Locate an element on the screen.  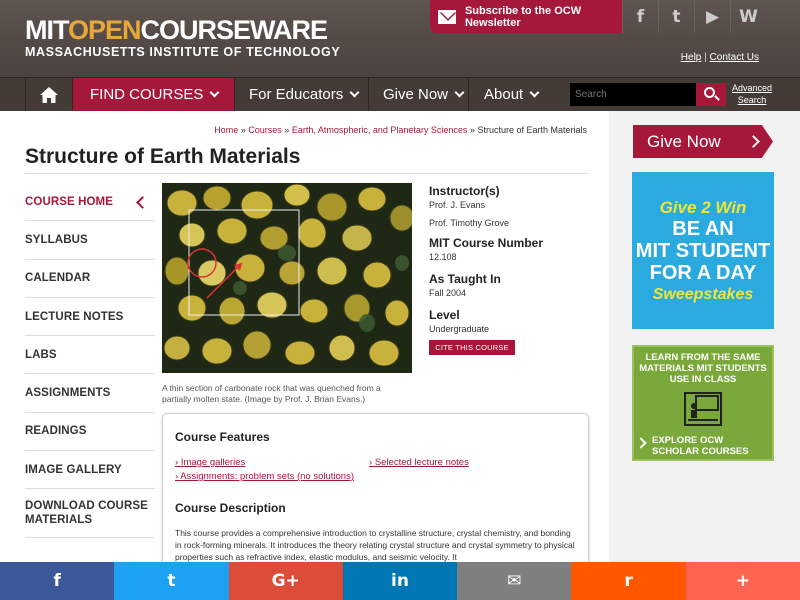
feature-link-selected-lecture-notes: › Selected lecture notes is located at coordinates (419, 462).